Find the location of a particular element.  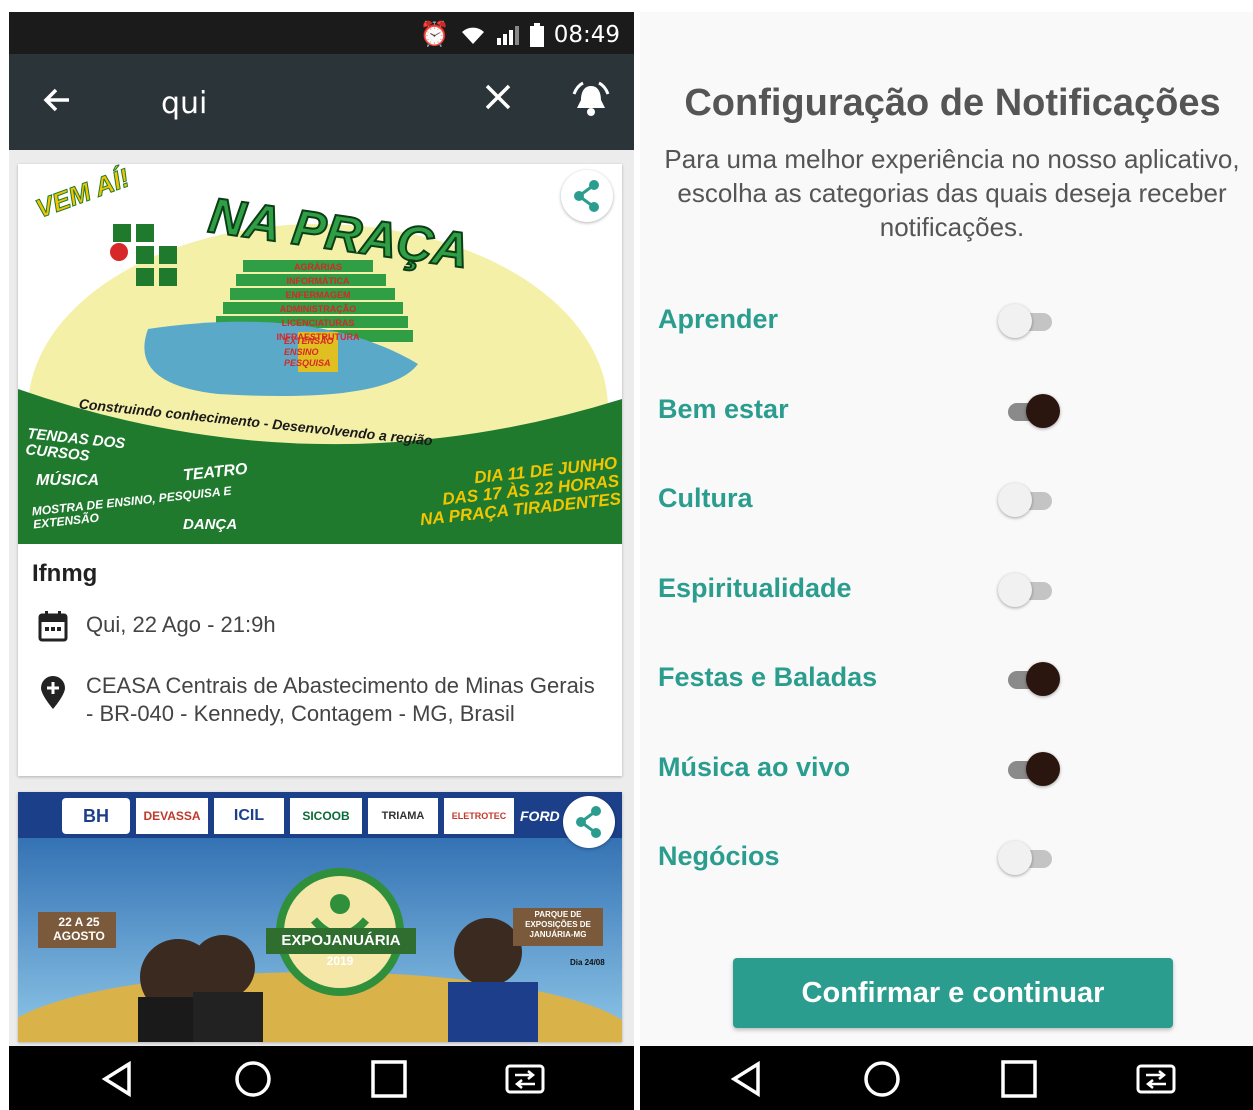

sponsor-logo: SICOOB is located at coordinates (326, 816).